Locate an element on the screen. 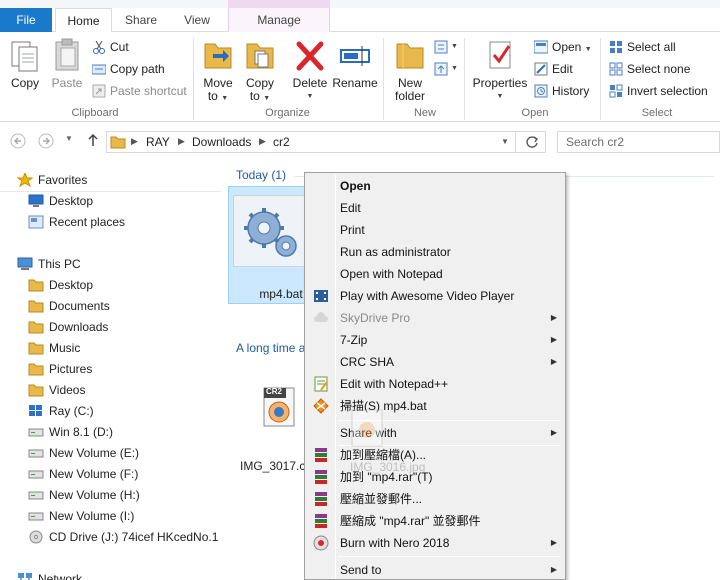 The image size is (720, 580). menu-item-burn-nero: Burn with Nero 2018 ▶ is located at coordinates (435, 543).